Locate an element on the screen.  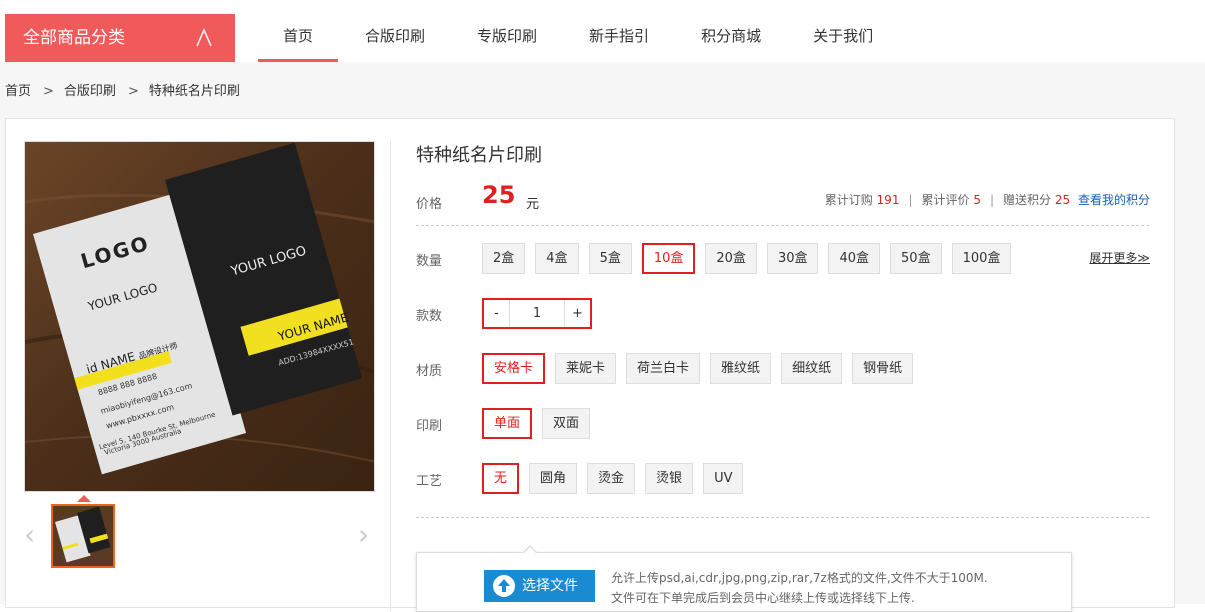
count-minus-button: - is located at coordinates (496, 313).